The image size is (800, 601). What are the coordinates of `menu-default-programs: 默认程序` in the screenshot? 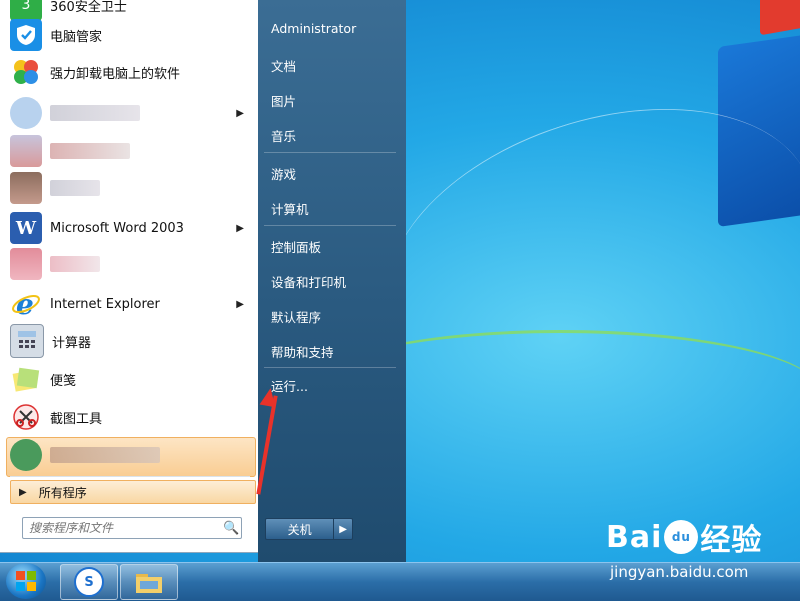 It's located at (296, 316).